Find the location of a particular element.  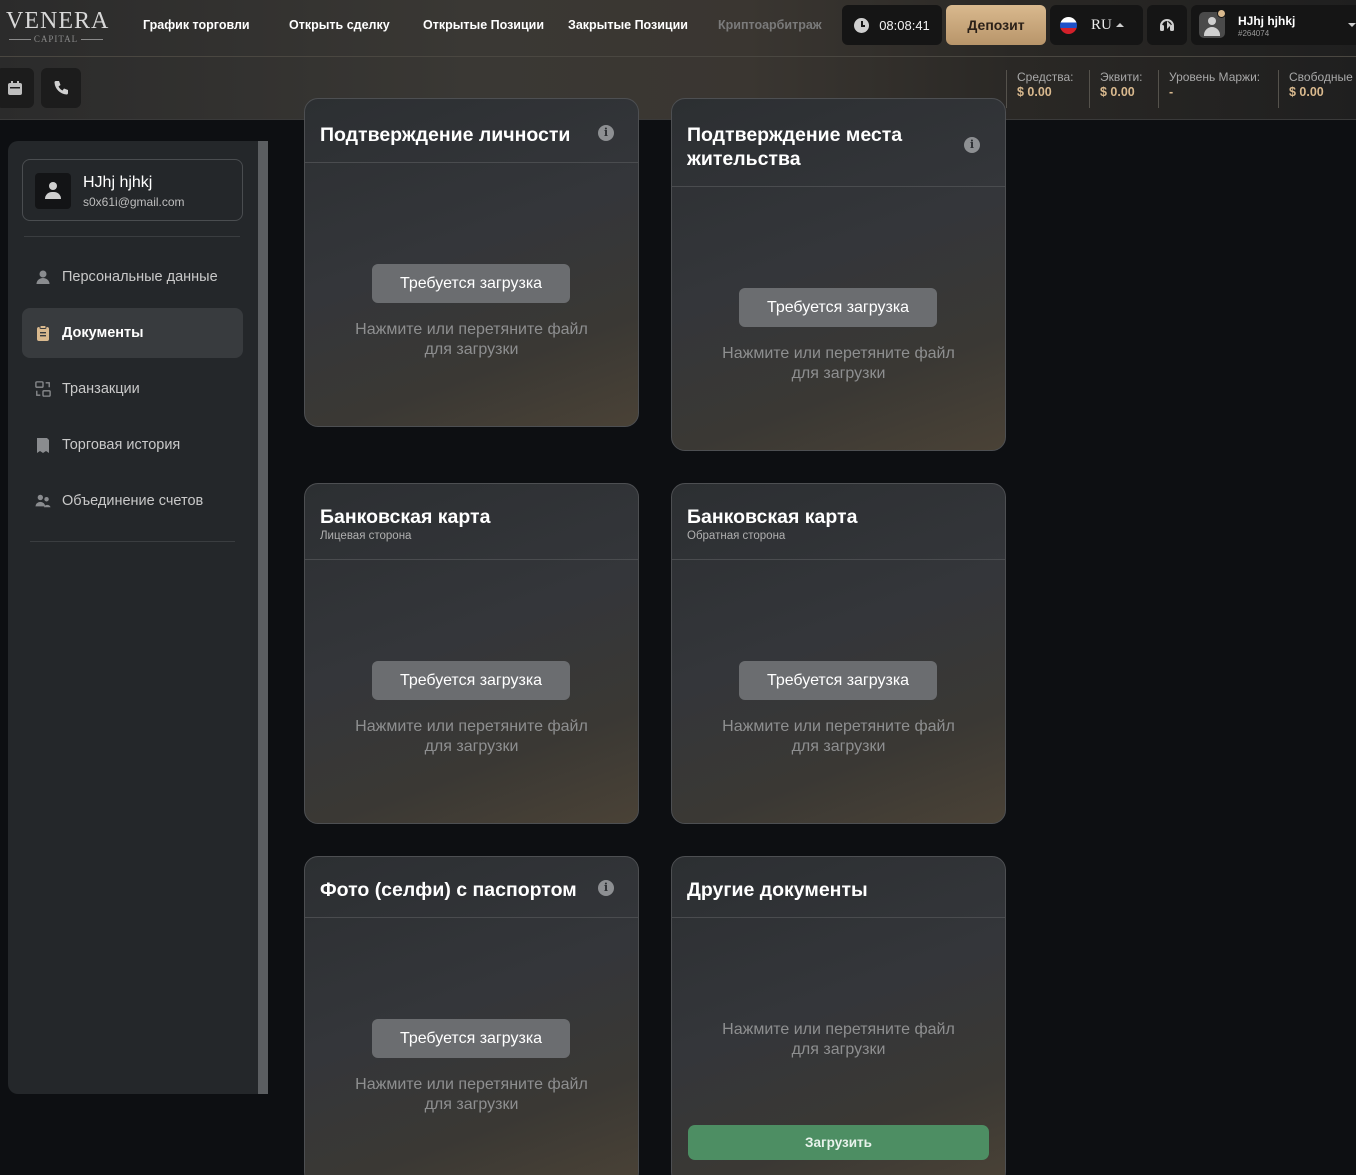

users-icon is located at coordinates (43, 501).